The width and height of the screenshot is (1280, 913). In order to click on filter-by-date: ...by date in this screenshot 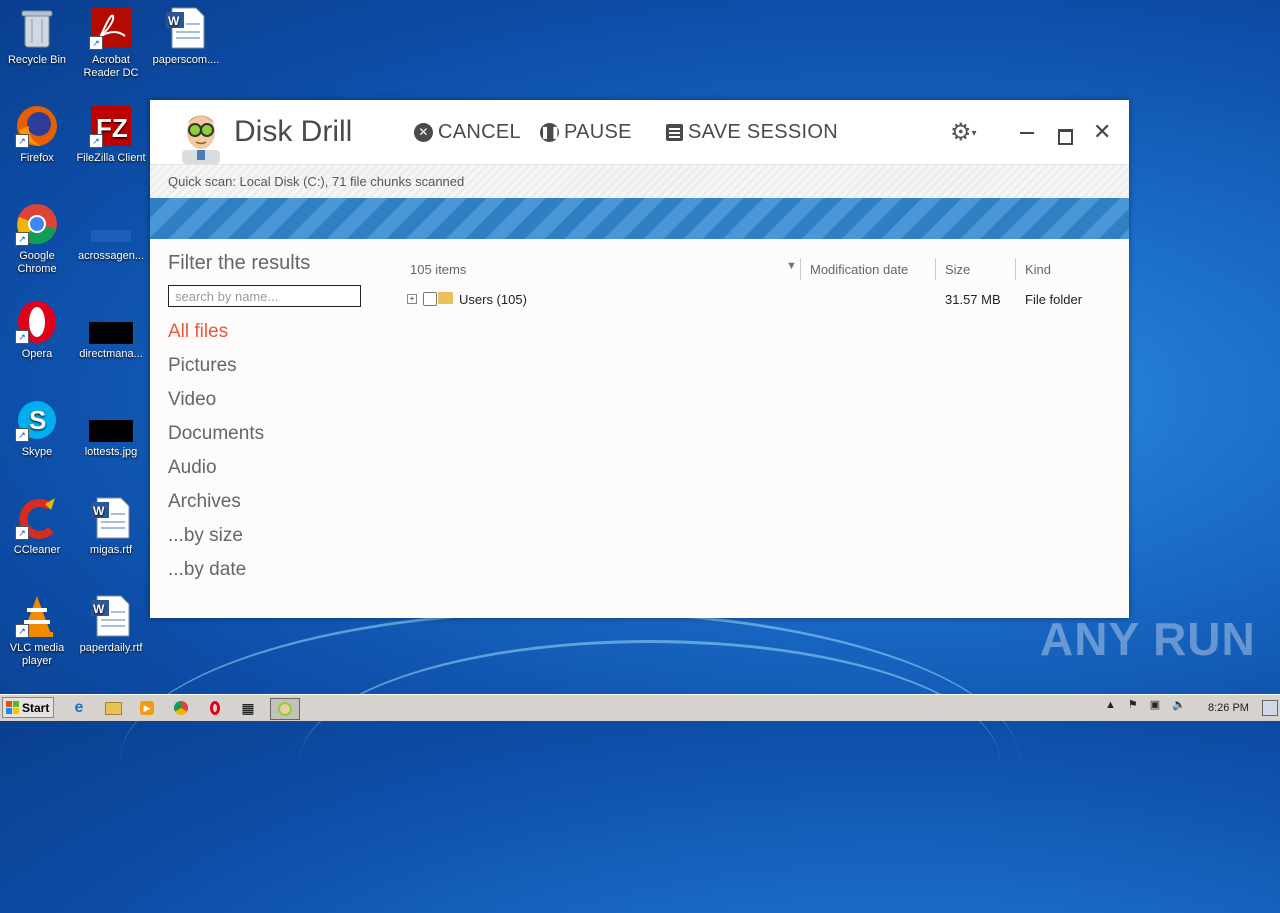, I will do `click(268, 571)`.